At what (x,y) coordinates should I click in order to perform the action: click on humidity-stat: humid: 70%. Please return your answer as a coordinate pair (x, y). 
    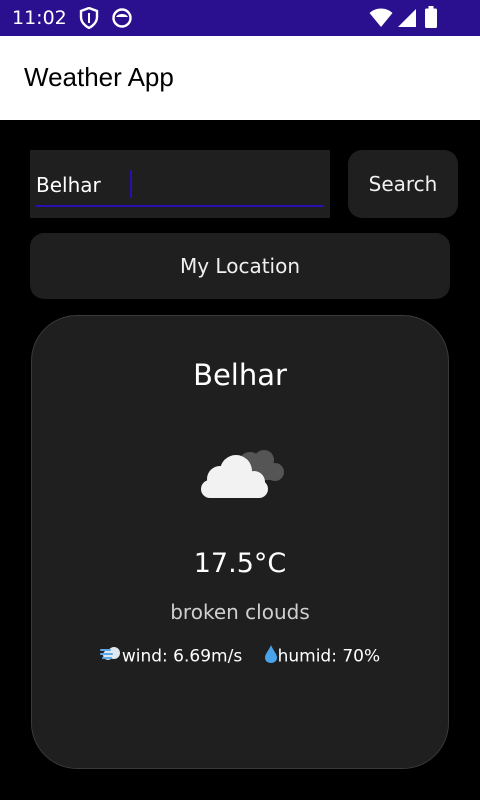
    Looking at the image, I should click on (322, 656).